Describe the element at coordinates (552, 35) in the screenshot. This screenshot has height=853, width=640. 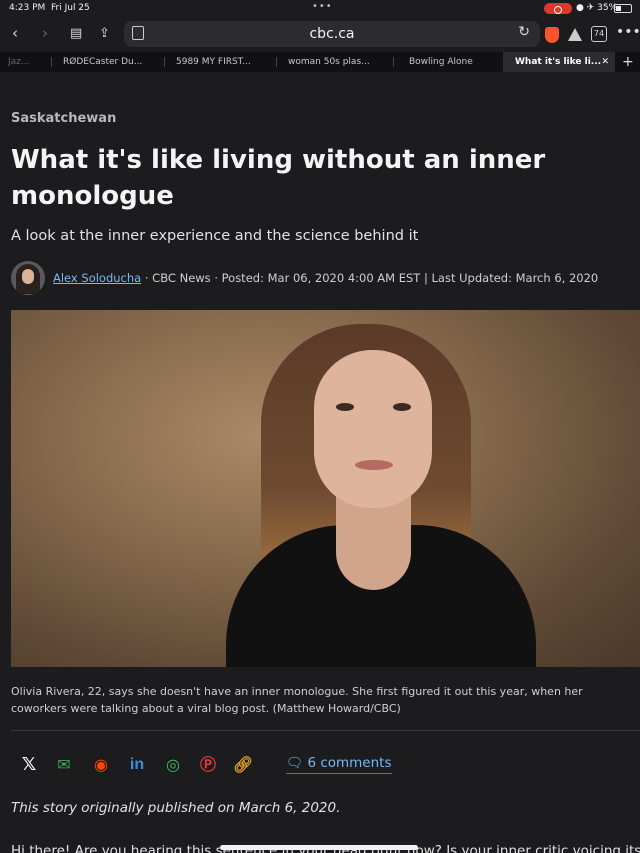
I see `brave-shield-icon` at that location.